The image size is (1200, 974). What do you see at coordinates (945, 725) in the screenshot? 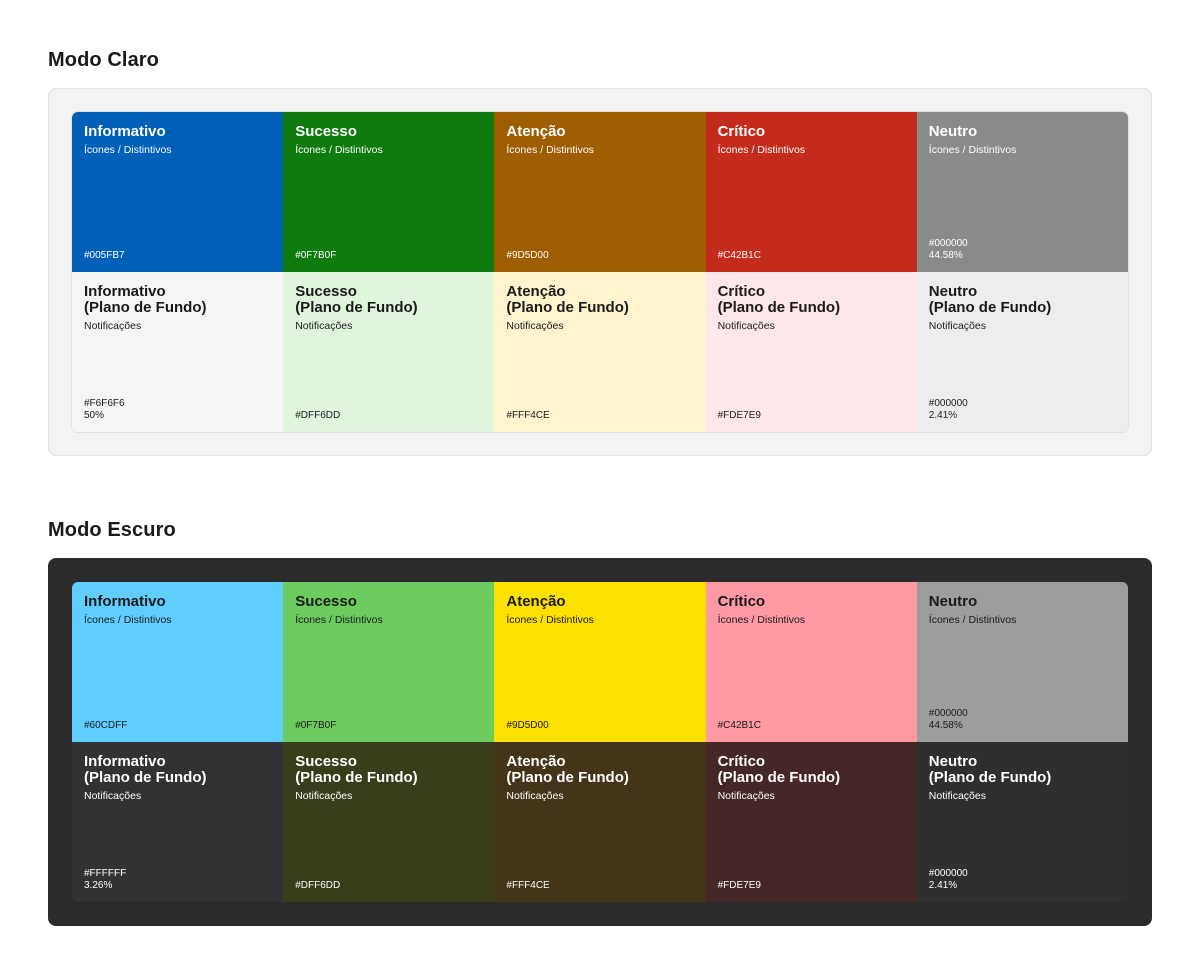
I see `swatch-opacity: 44.58%` at bounding box center [945, 725].